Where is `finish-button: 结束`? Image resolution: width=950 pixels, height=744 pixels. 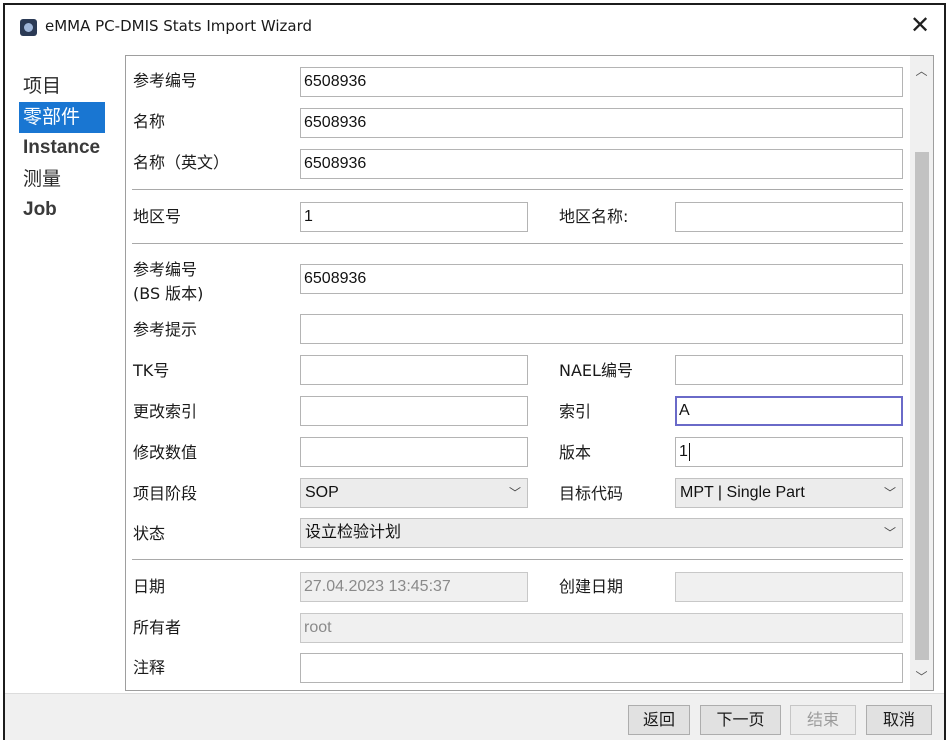 finish-button: 结束 is located at coordinates (823, 720).